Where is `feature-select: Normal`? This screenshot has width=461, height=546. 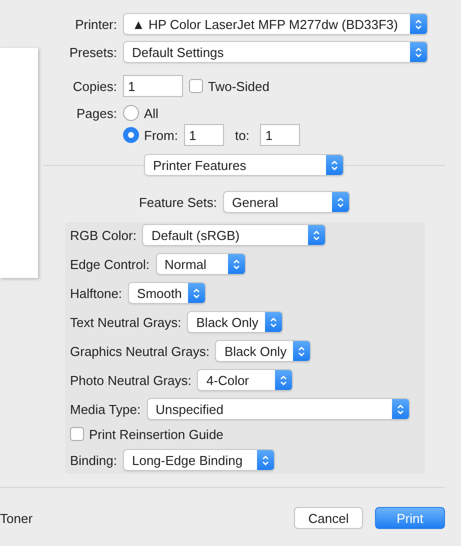 feature-select: Normal is located at coordinates (201, 264).